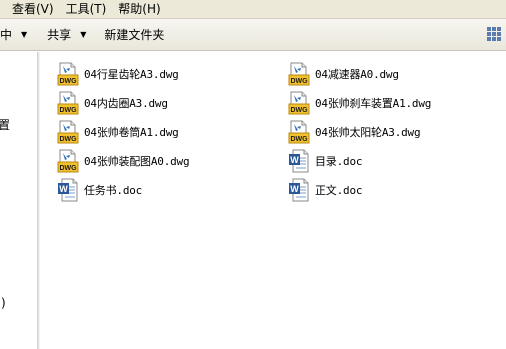 Image resolution: width=506 pixels, height=349 pixels. What do you see at coordinates (253, 35) in the screenshot?
I see `command-bar: 库中 ▼ 共享 ▼ 新建文件夹` at bounding box center [253, 35].